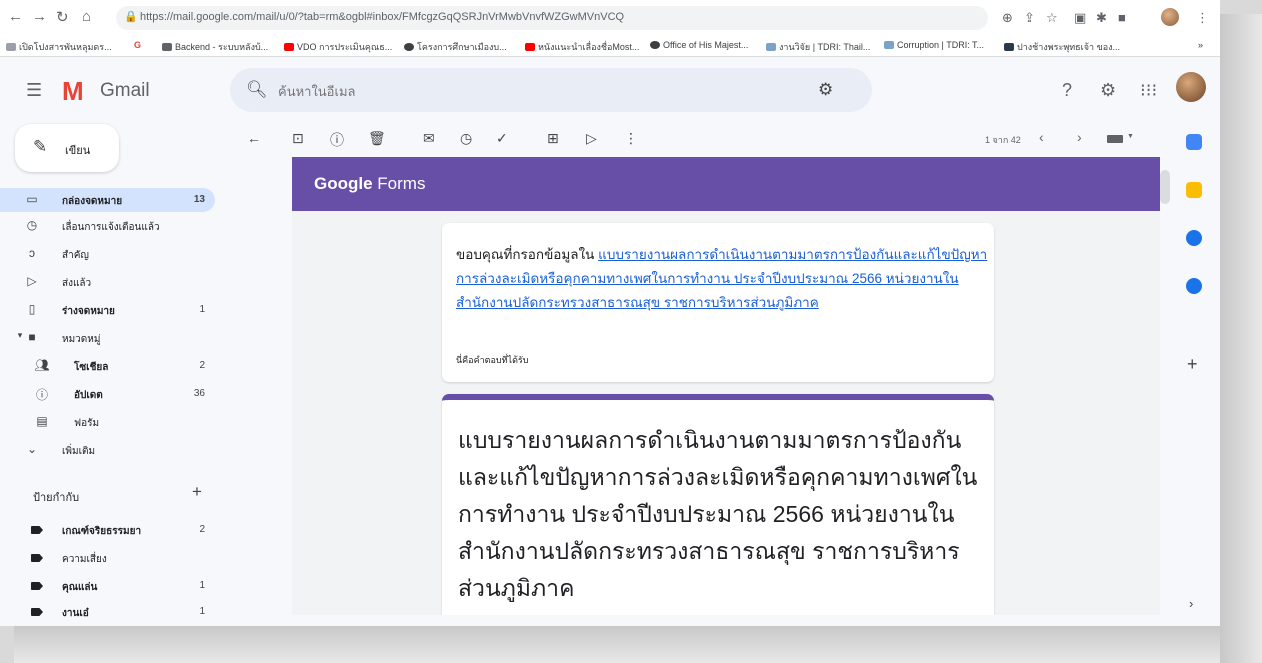 Image resolution: width=1262 pixels, height=663 pixels. I want to click on zoom-icon: ⊕, so click(1007, 18).